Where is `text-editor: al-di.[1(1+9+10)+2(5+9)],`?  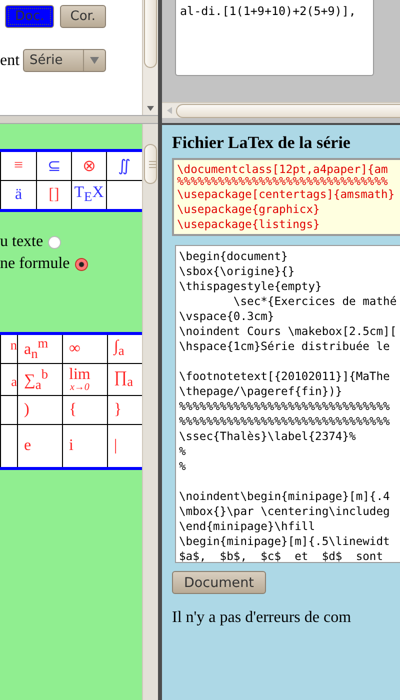 text-editor: al-di.[1(1+9+10)+2(5+9)], is located at coordinates (274, 38).